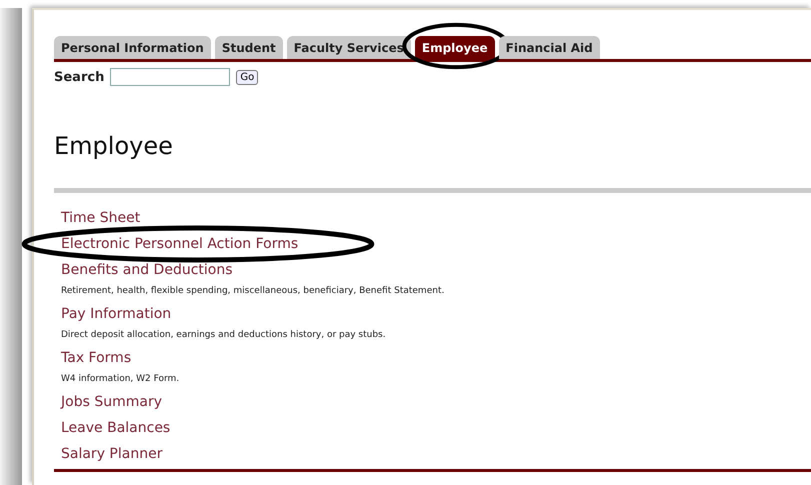  What do you see at coordinates (132, 47) in the screenshot?
I see `tab: Personal Information` at bounding box center [132, 47].